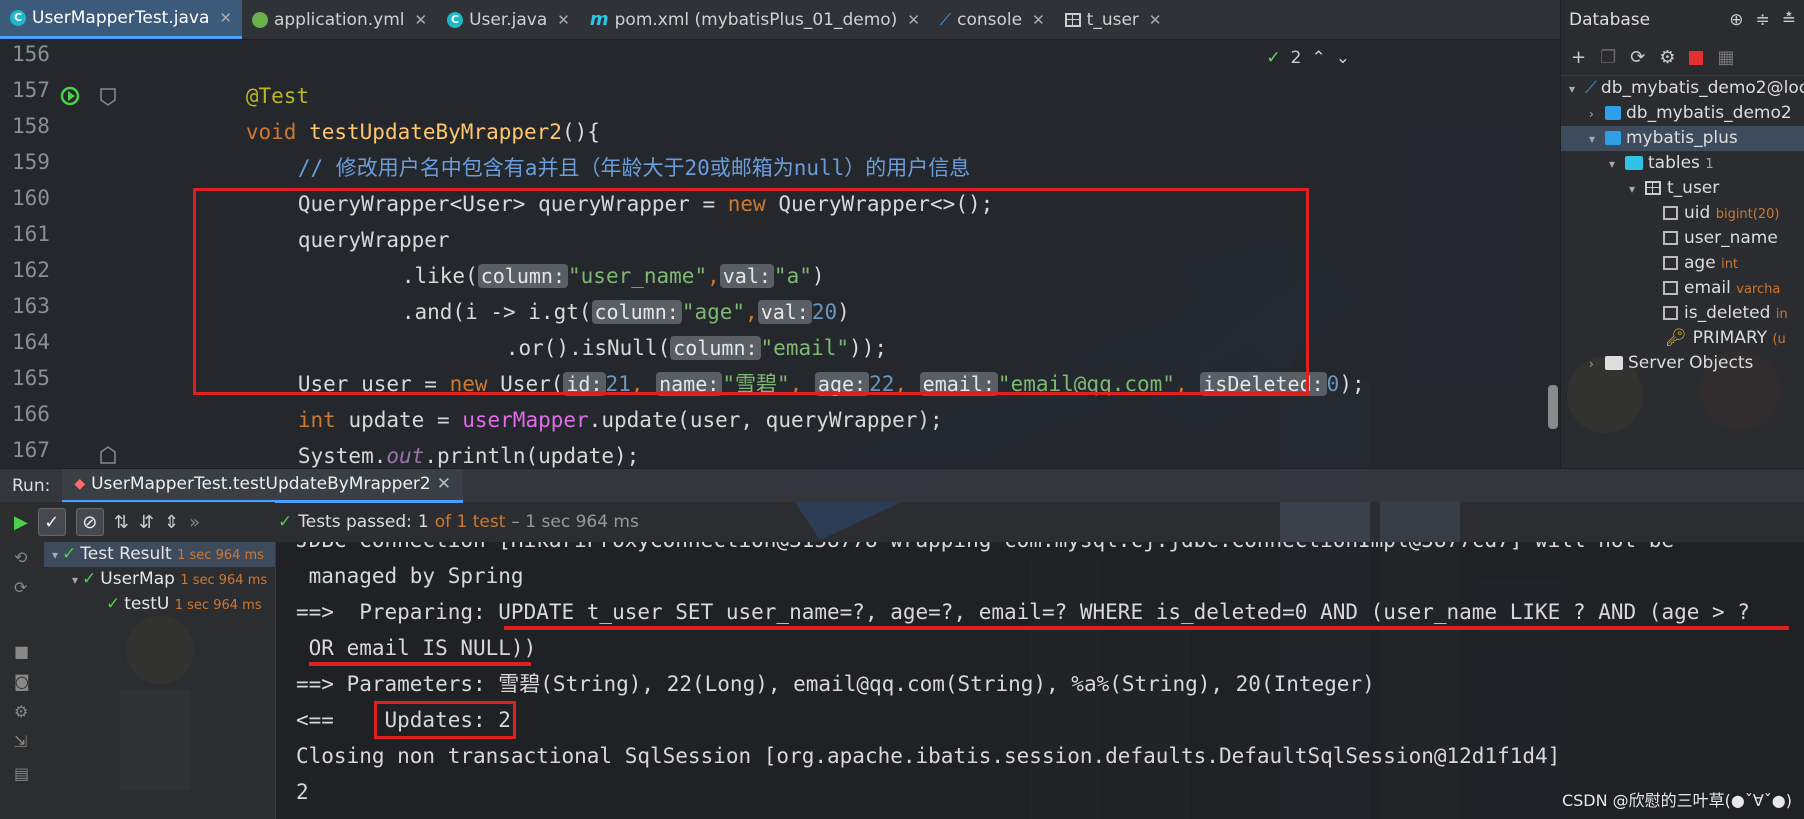  I want to click on code-line-158: // 修改用户名中包含有a并且（年龄大于20或邮箱为null）的用户信息, so click(634, 168).